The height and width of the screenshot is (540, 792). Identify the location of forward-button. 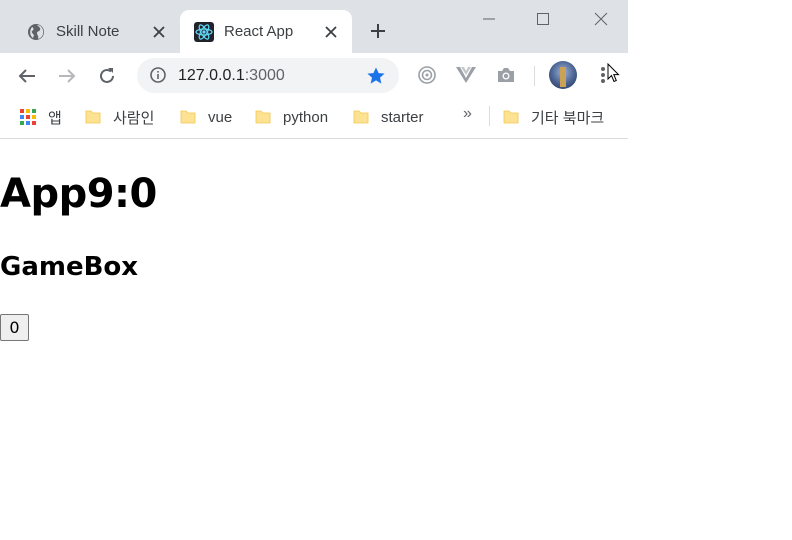
(67, 76).